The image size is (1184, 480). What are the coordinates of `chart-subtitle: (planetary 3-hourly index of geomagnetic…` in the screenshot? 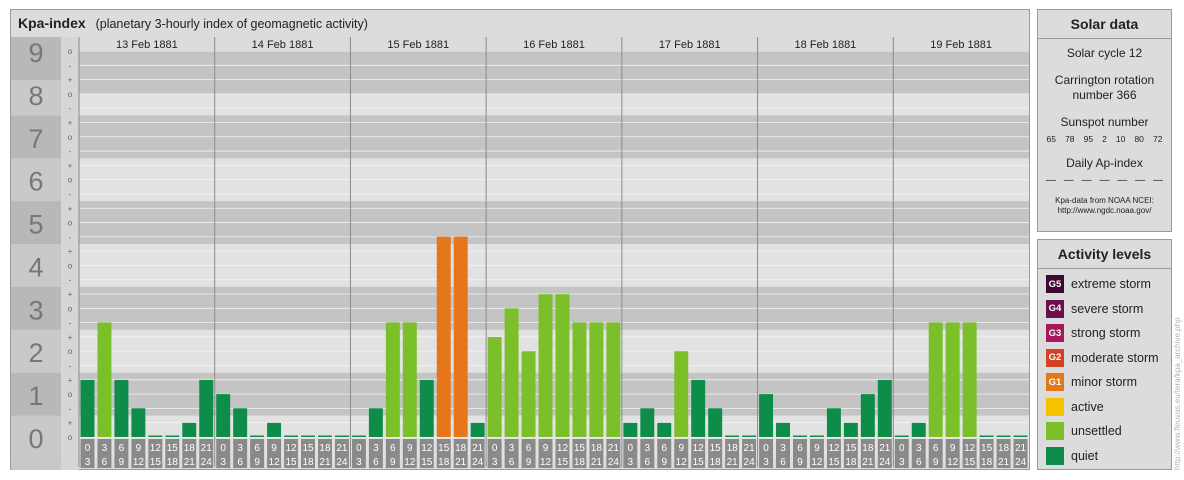 It's located at (231, 24).